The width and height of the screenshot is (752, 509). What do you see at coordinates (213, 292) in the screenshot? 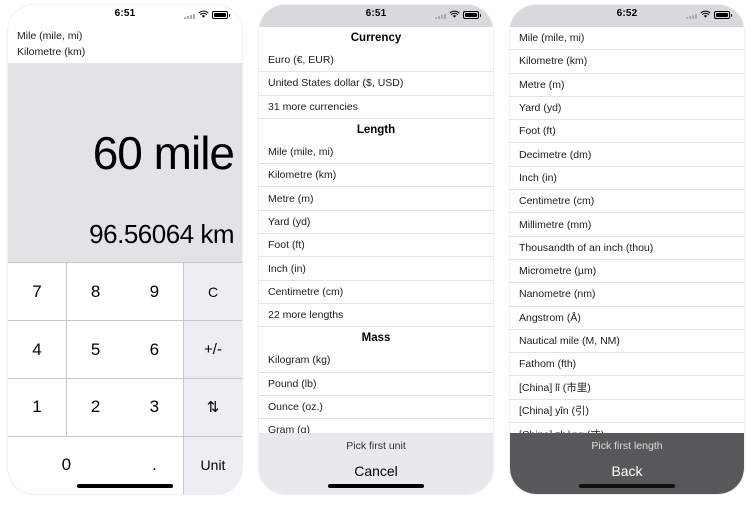
I see `key-c: C` at bounding box center [213, 292].